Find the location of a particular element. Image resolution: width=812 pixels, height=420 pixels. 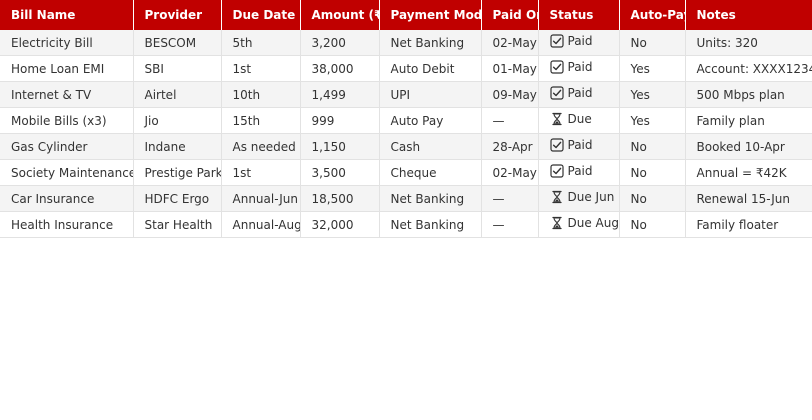

cell-notes: 500 Mbps plan is located at coordinates (748, 94).